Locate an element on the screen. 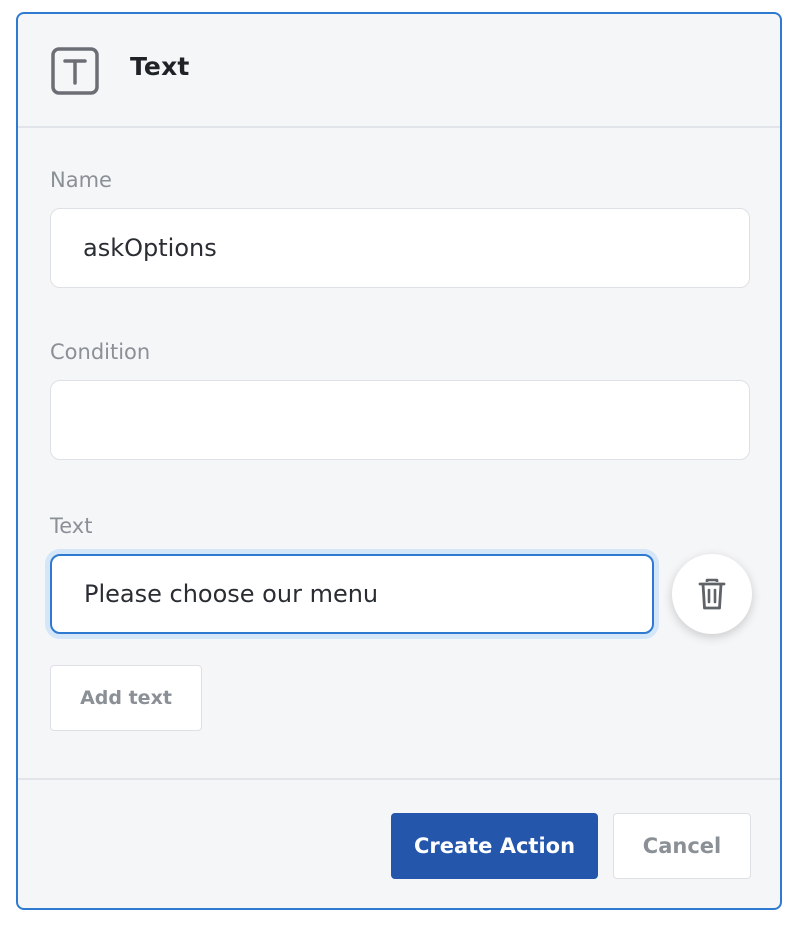  text-input is located at coordinates (352, 594).